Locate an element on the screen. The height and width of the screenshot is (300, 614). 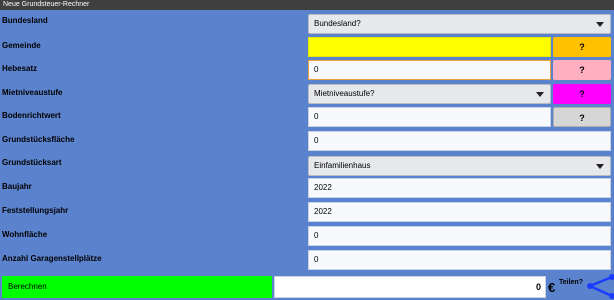
calculate-button-label: Berechnen is located at coordinates (27, 286).